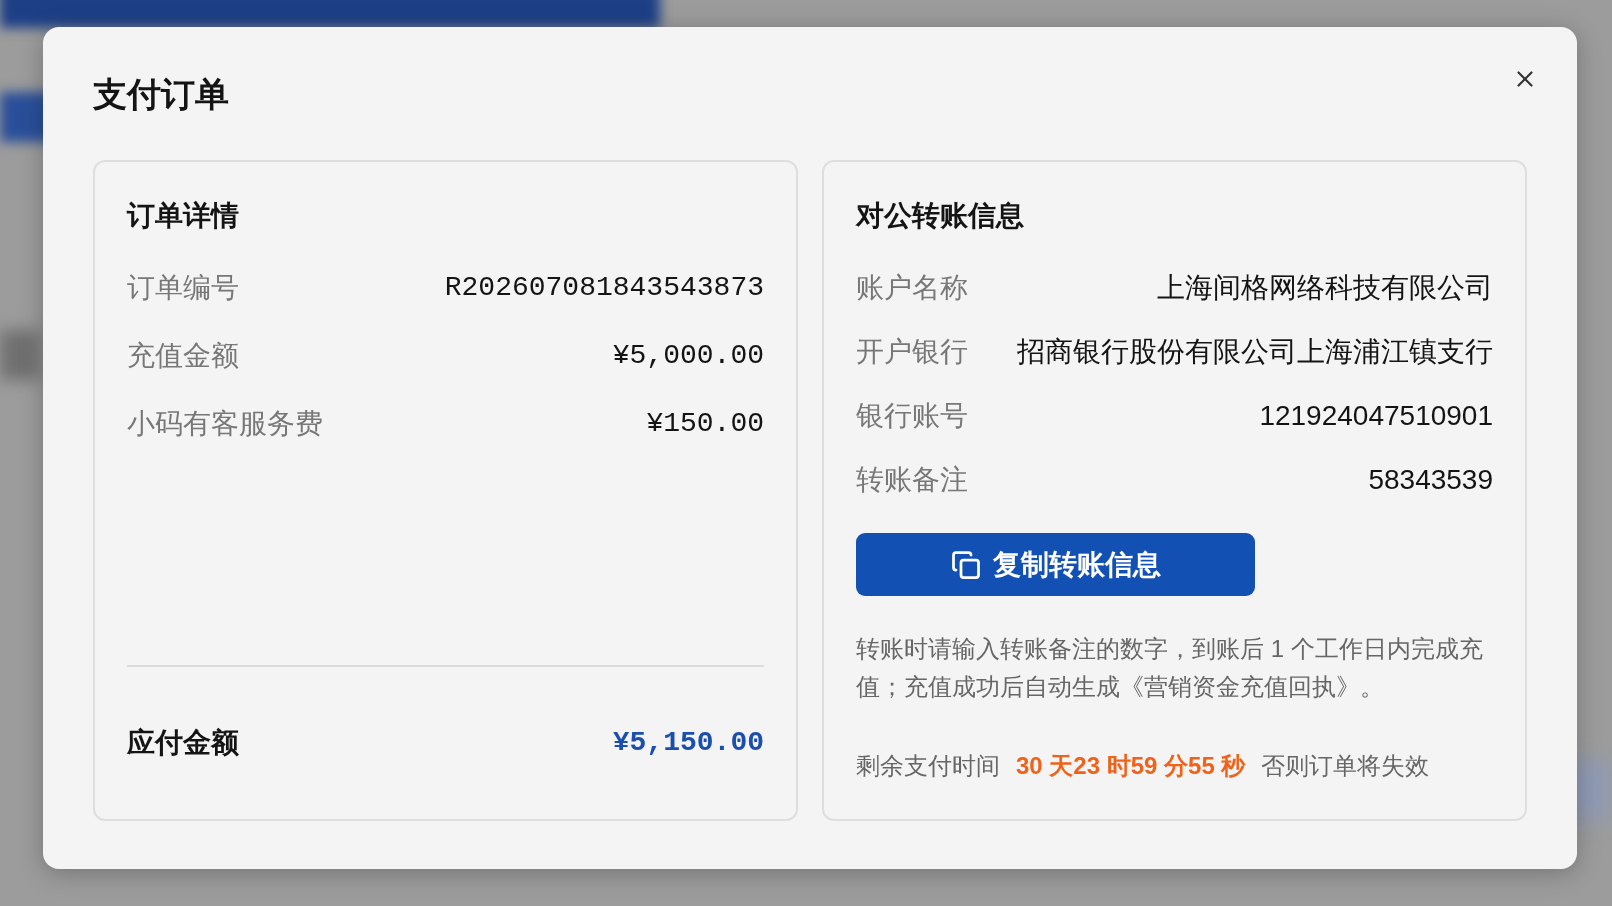 The image size is (1612, 906). I want to click on row-value: 121924047510901, so click(1376, 416).